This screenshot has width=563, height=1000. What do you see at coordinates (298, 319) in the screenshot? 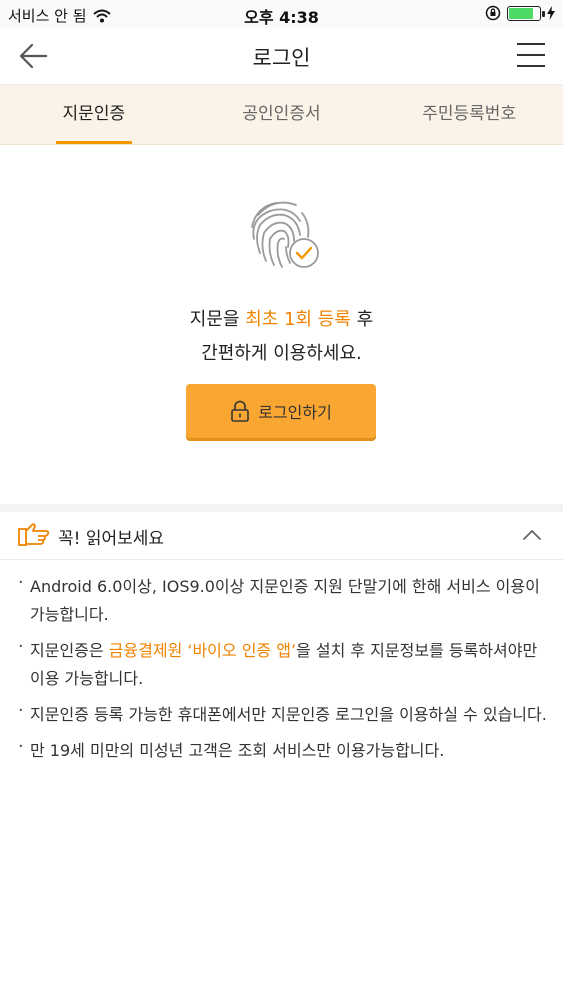
I see `instruction-highlight: 최초 1회 등록` at bounding box center [298, 319].